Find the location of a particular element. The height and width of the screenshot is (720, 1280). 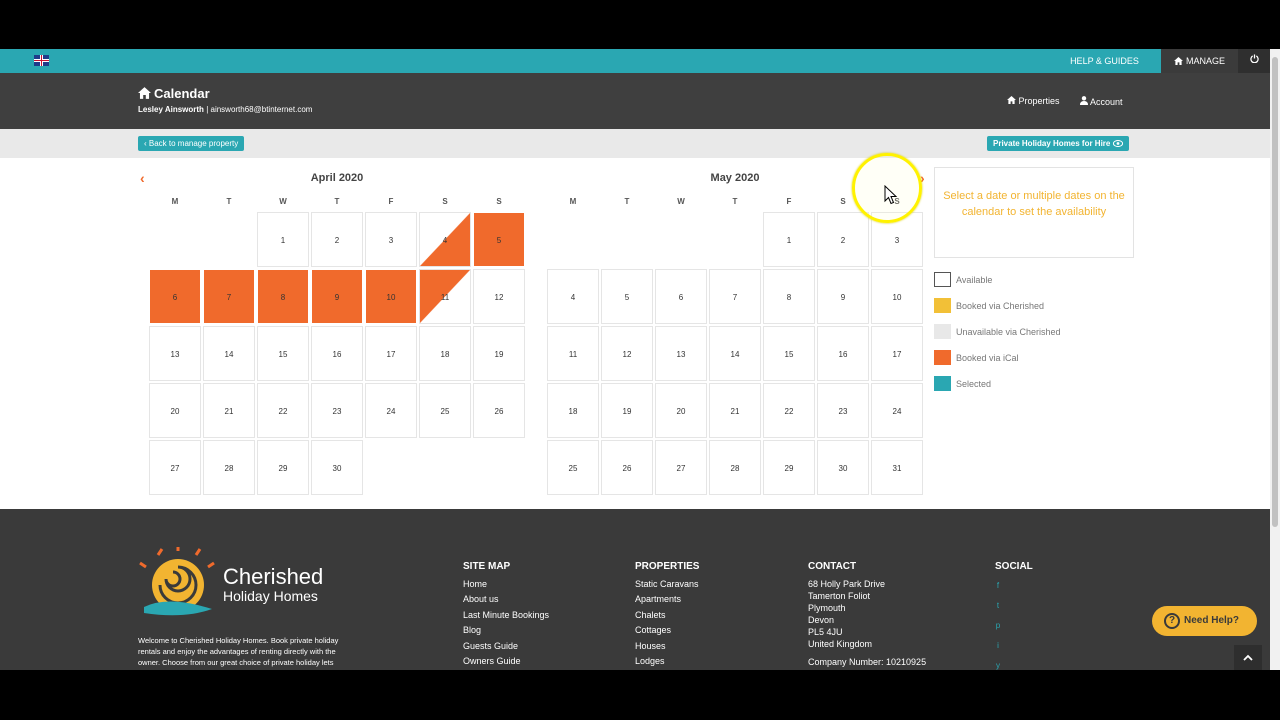

nav-account-link: Account is located at coordinates (1101, 101).